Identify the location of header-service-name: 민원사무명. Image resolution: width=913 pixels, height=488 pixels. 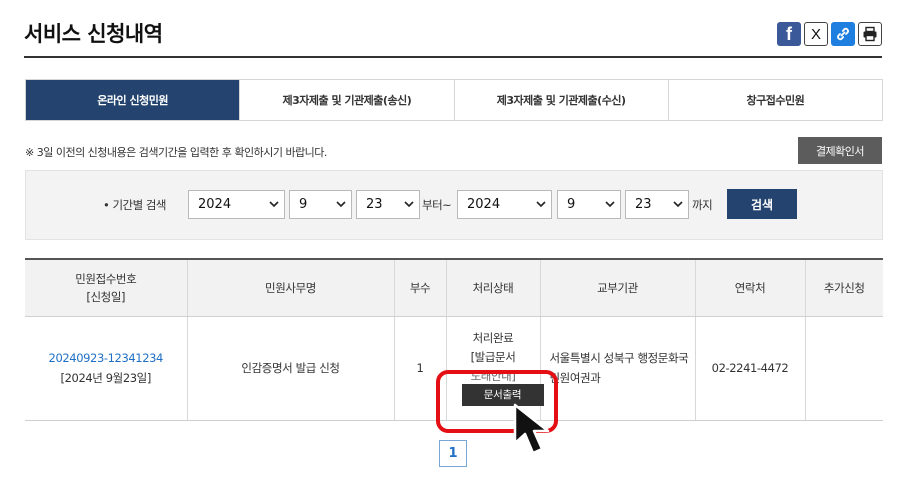
(290, 287).